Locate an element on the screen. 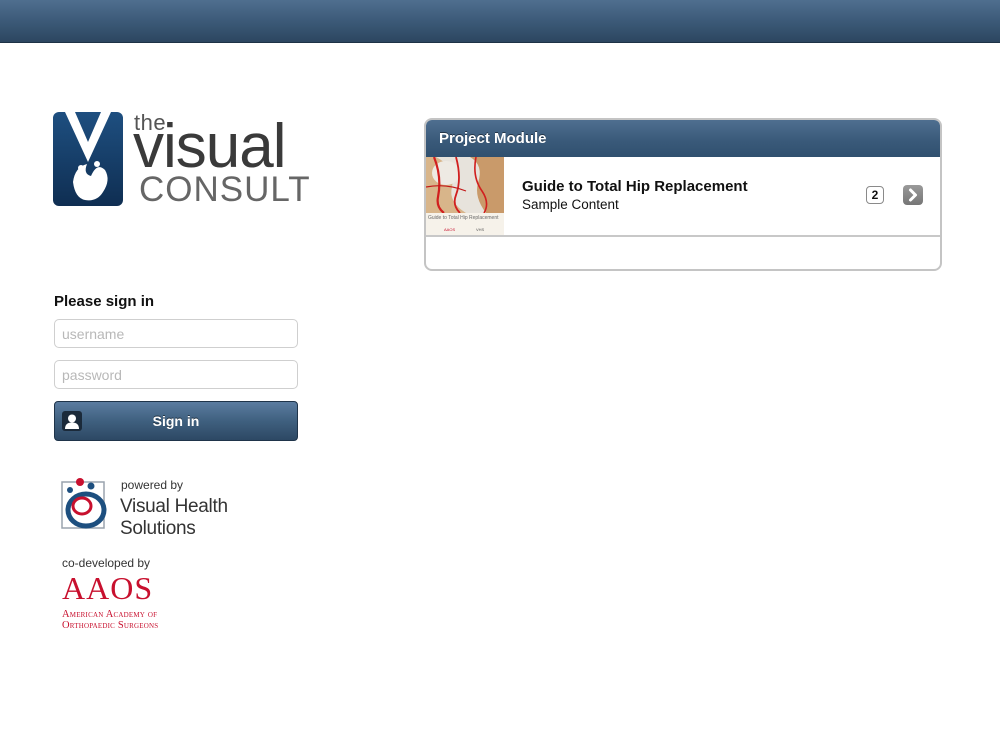 Image resolution: width=1000 pixels, height=750 pixels. module-open-button is located at coordinates (913, 195).